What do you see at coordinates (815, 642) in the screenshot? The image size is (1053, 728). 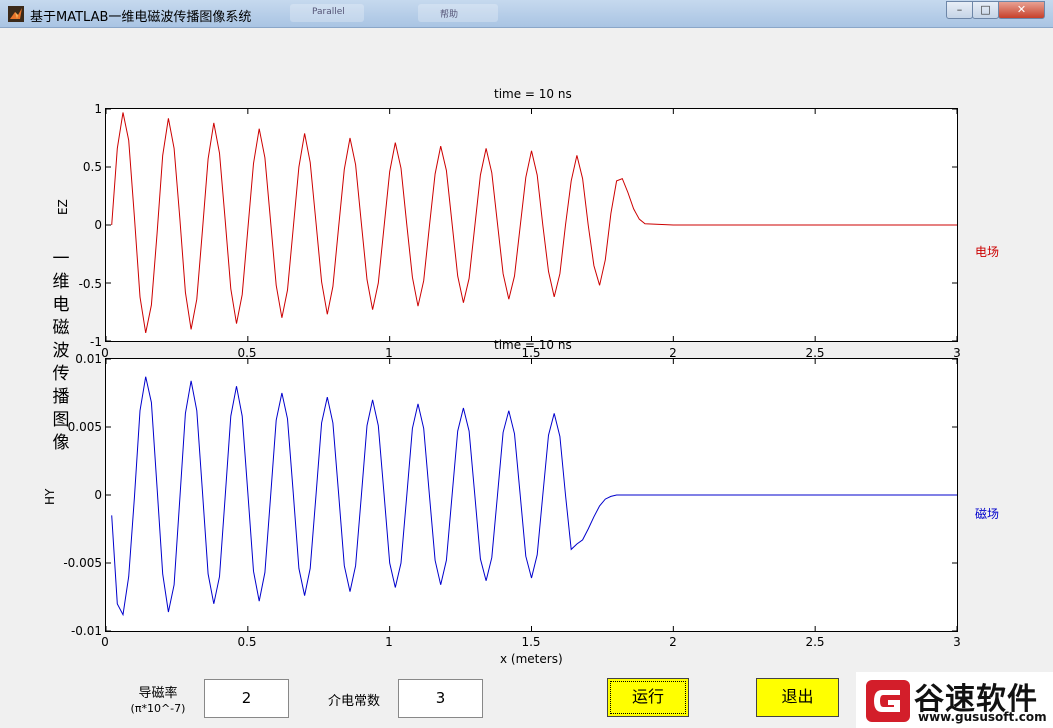 I see `xtick-label: 2.5` at bounding box center [815, 642].